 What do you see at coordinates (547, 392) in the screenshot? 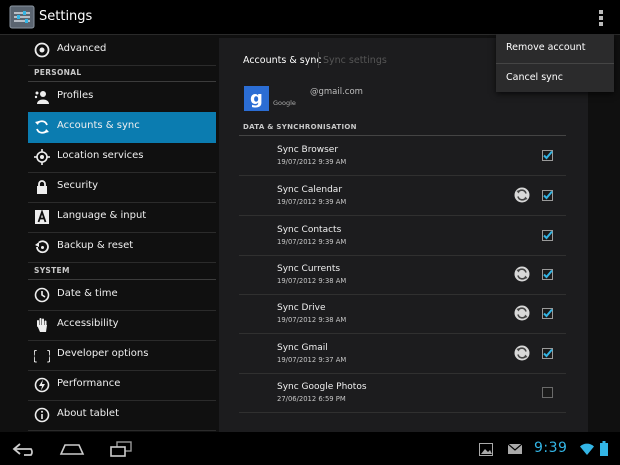
I see `checkbox-unchecked` at bounding box center [547, 392].